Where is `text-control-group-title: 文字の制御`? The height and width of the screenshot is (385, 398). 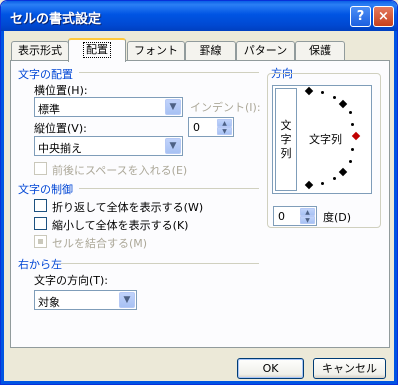
text-control-group-title: 文字の制御 is located at coordinates (45, 189).